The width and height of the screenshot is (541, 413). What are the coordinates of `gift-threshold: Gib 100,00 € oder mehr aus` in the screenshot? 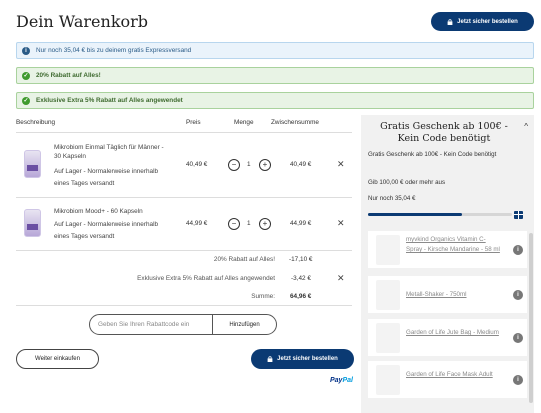 It's located at (407, 182).